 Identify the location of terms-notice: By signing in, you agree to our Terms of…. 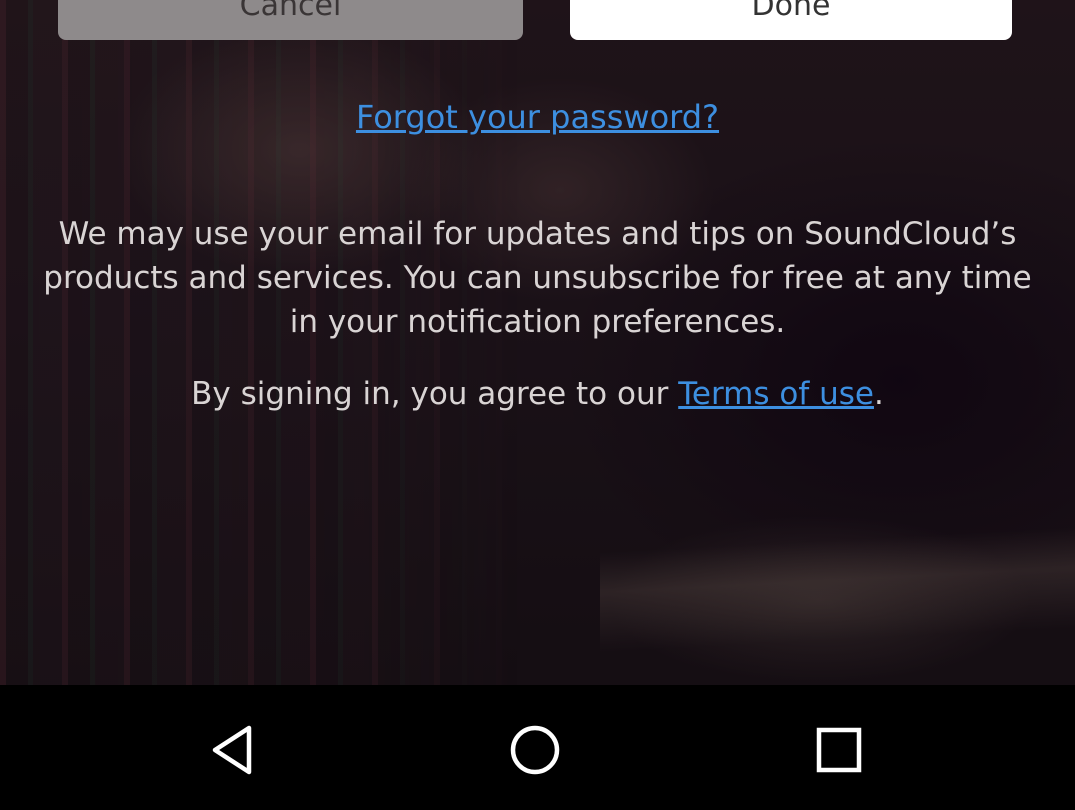
(537, 394).